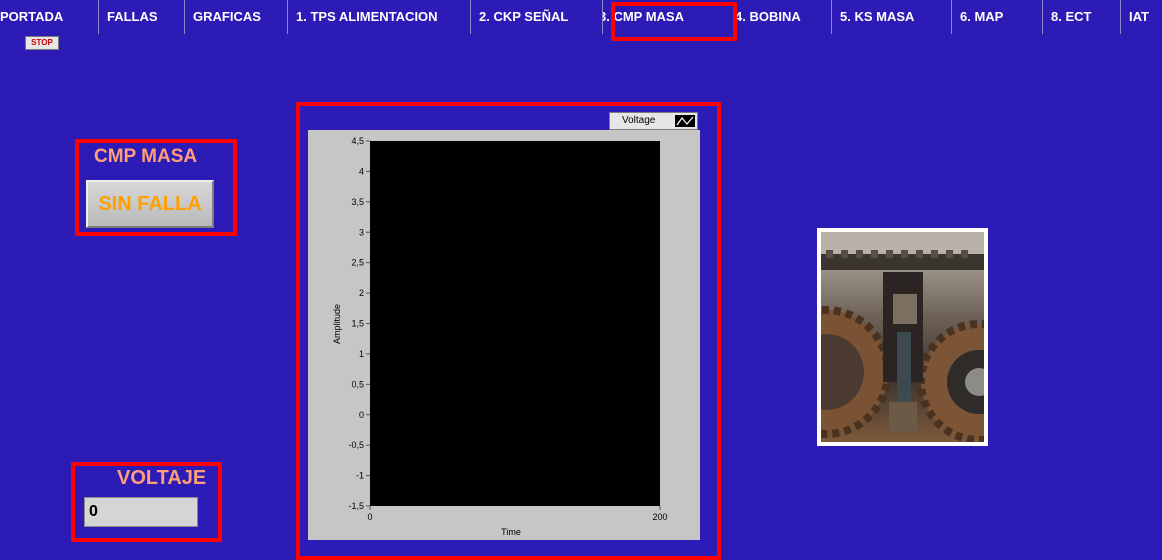 This screenshot has height=560, width=1162. I want to click on sensor-title: CMP MASA, so click(146, 156).